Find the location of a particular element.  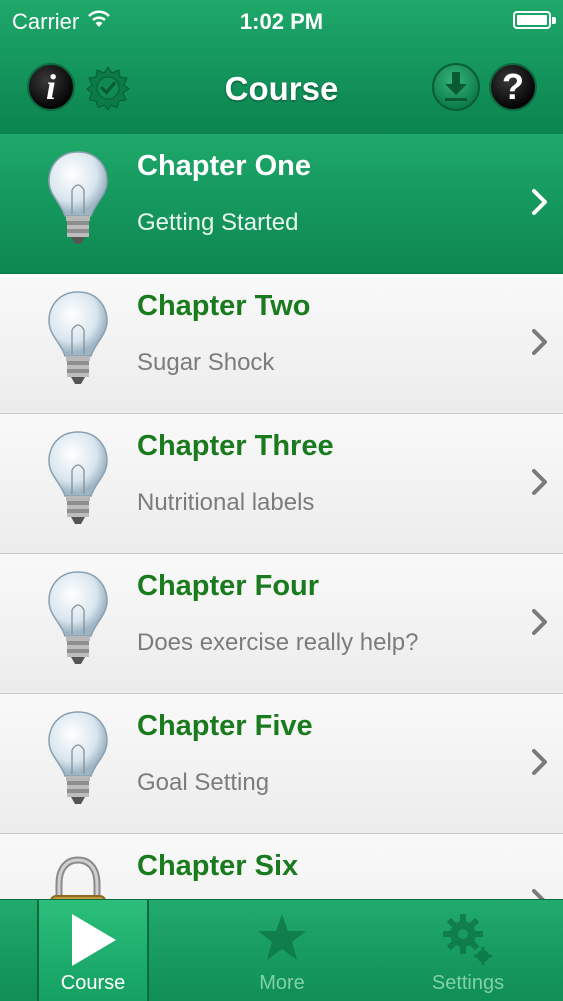

chapter-row: Chapter Five Goal Setting is located at coordinates (281, 764).